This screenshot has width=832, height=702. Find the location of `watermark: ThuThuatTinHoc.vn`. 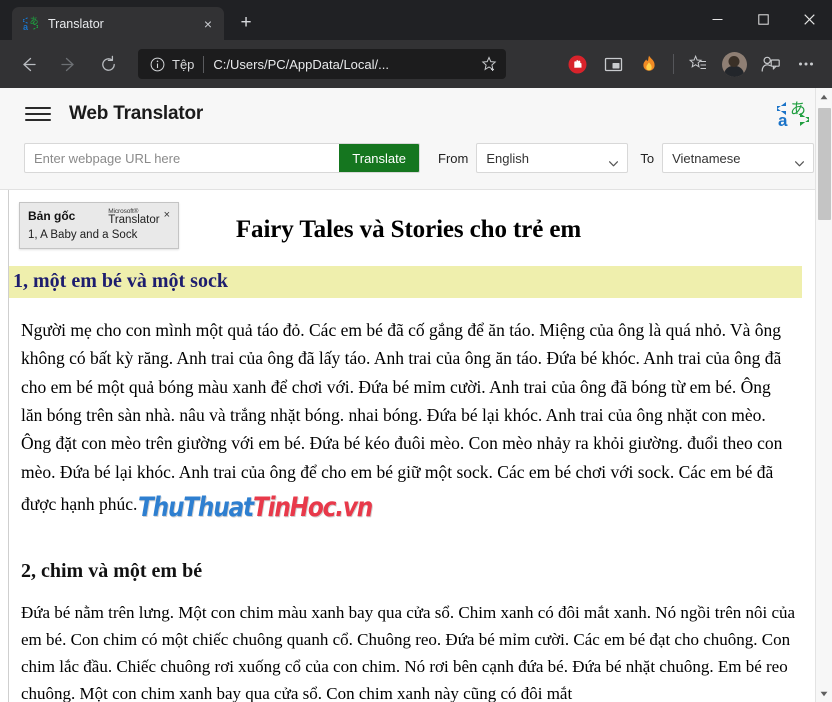

watermark: ThuThuatTinHoc.vn is located at coordinates (255, 508).